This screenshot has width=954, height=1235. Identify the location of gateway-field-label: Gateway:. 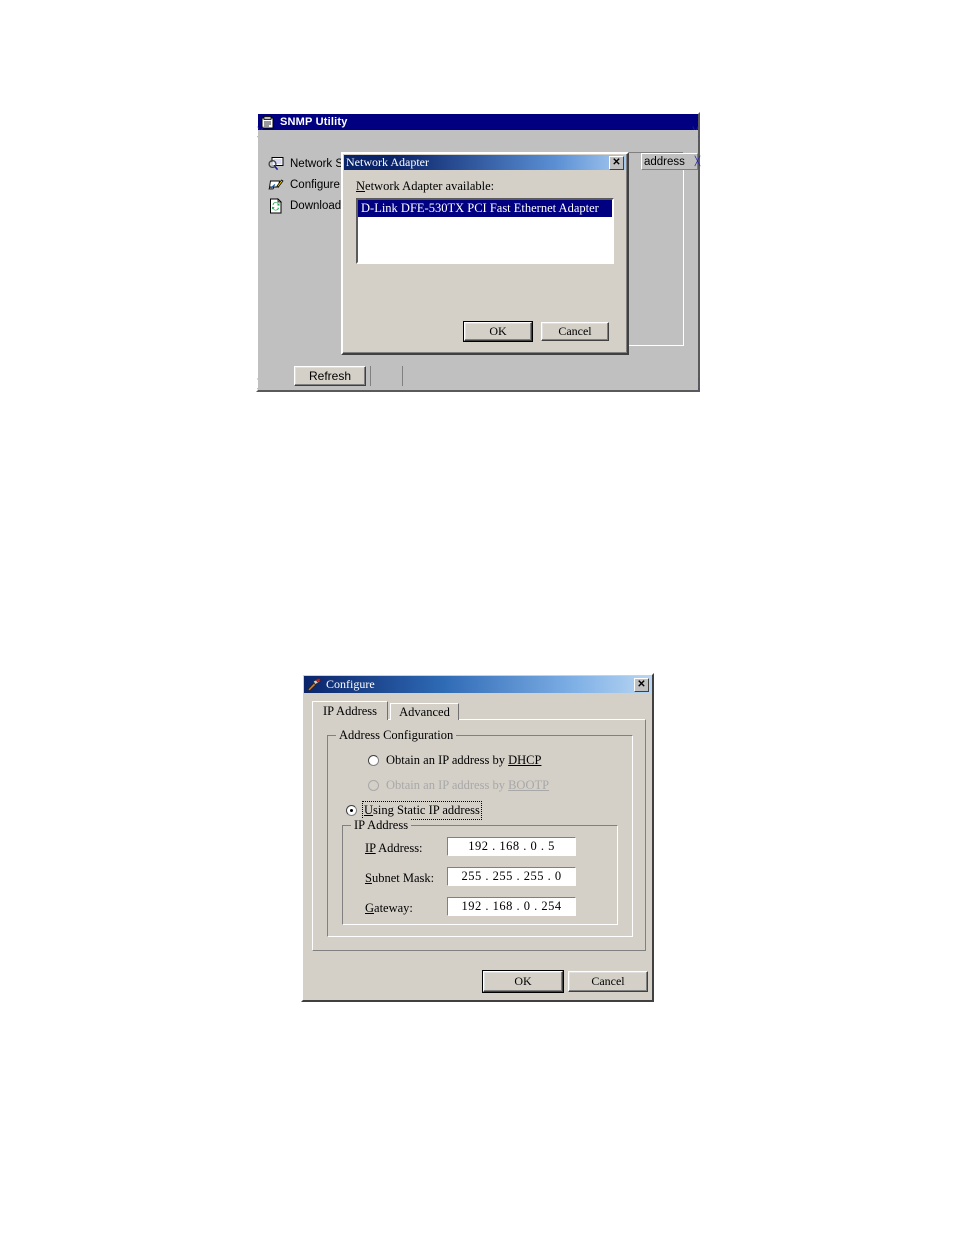
(389, 908).